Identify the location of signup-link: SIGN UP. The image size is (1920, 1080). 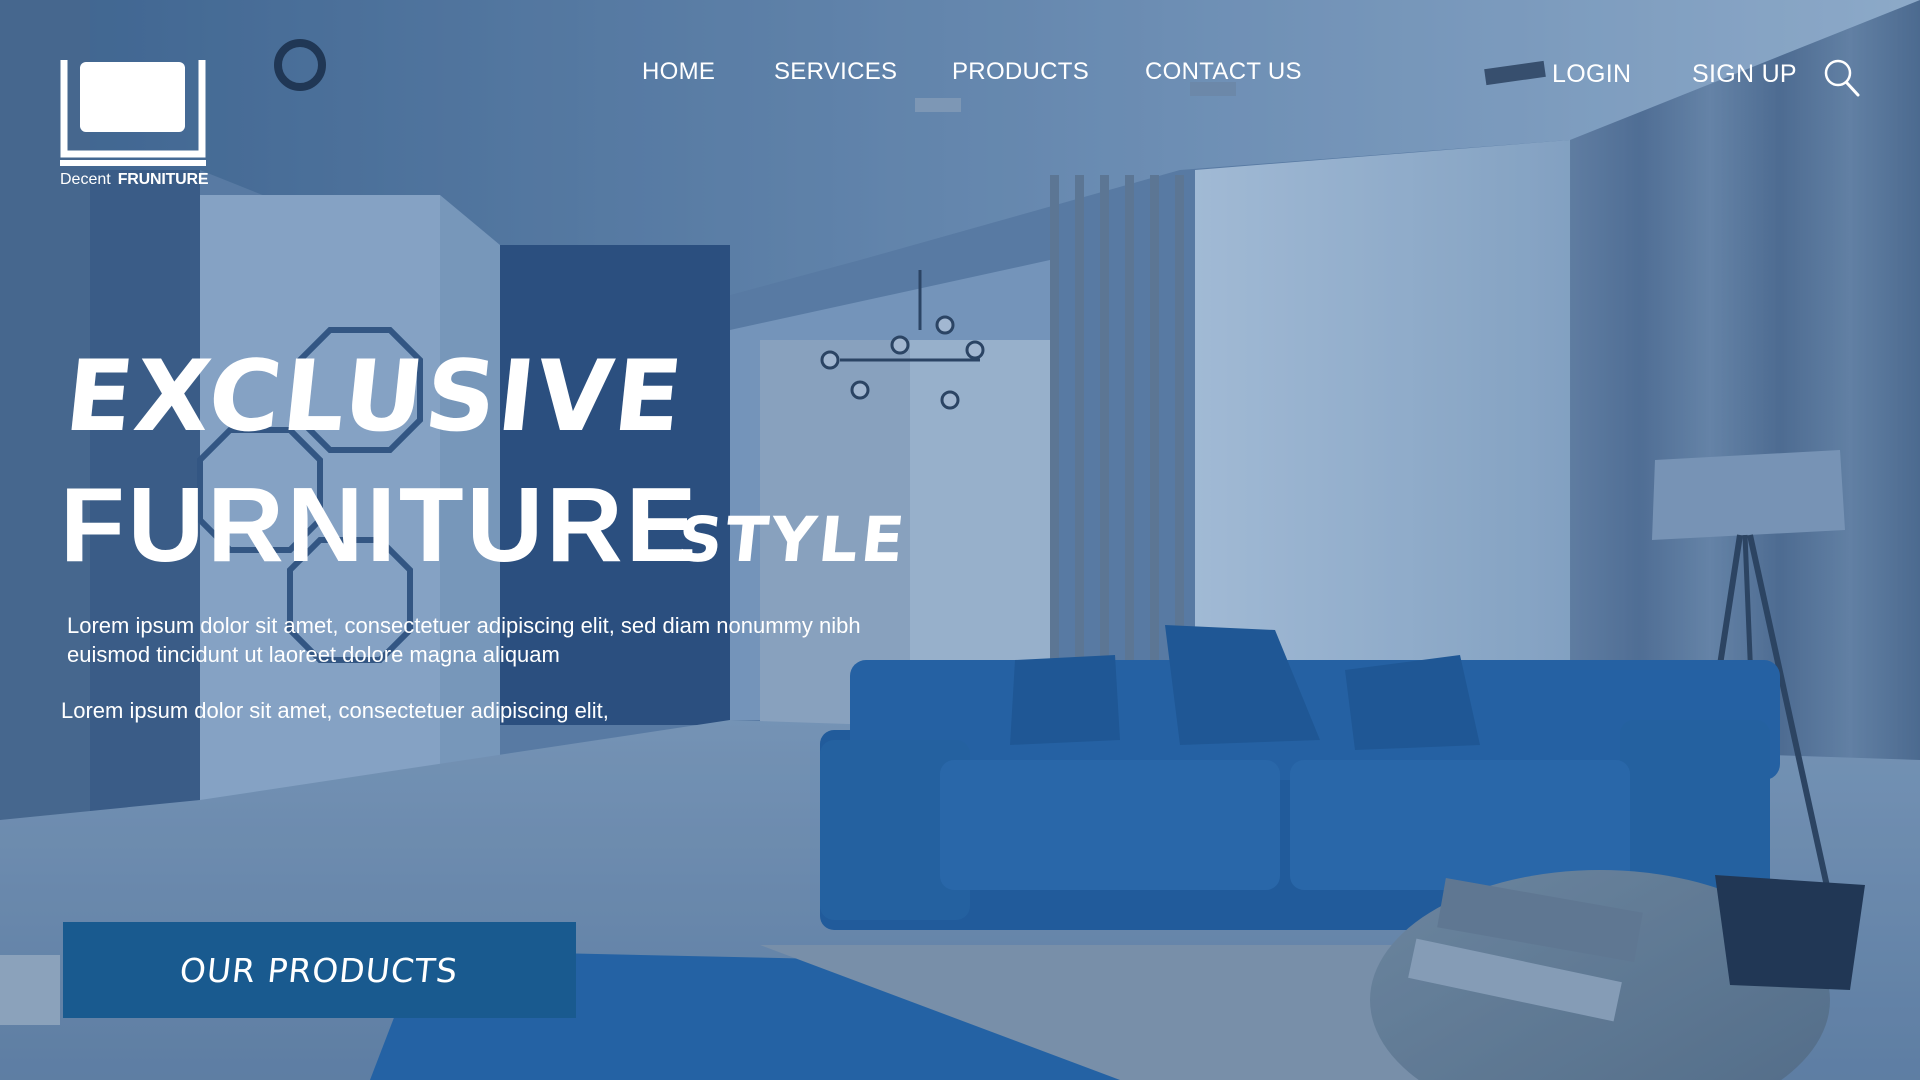
(1744, 74).